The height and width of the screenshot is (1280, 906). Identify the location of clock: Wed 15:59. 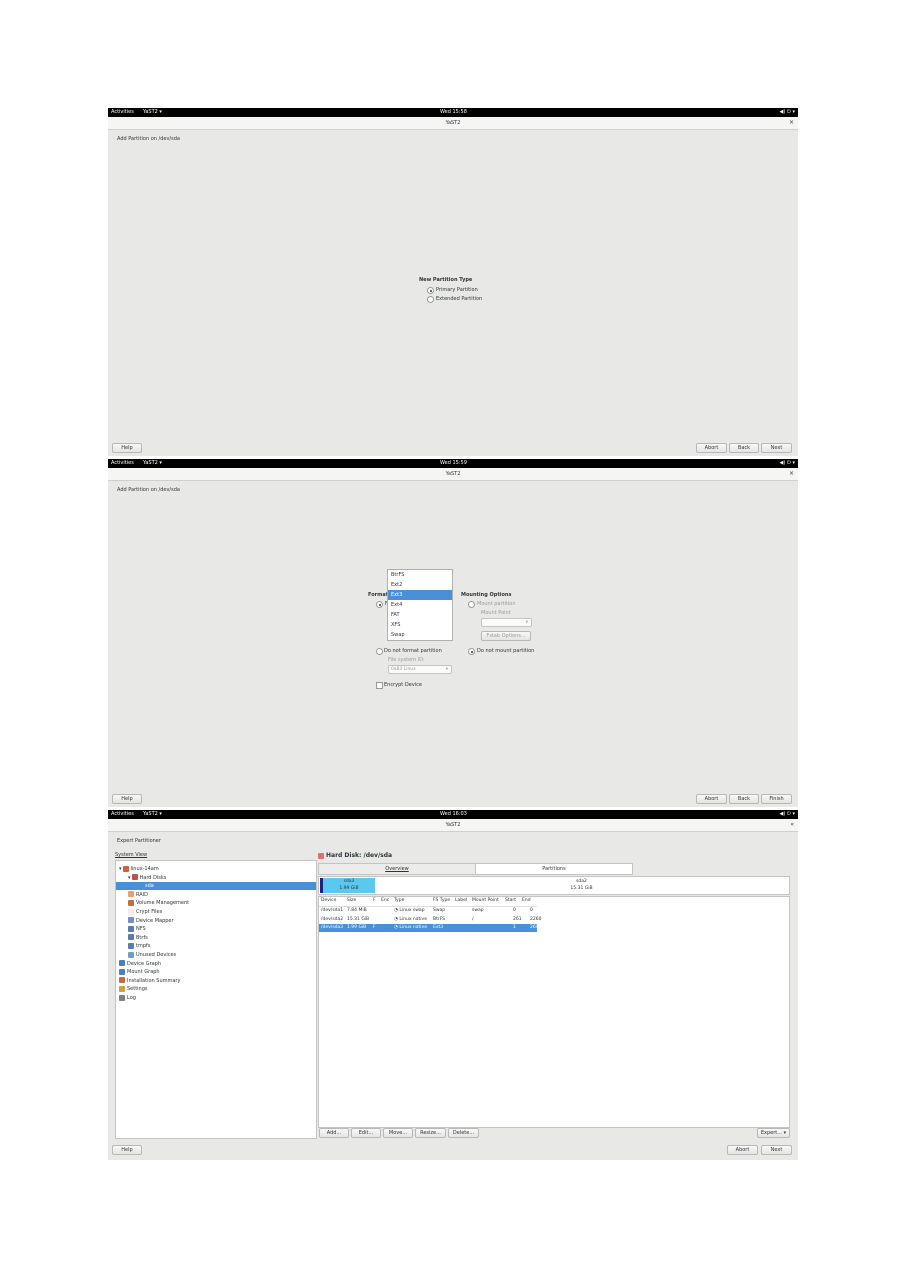
(453, 463).